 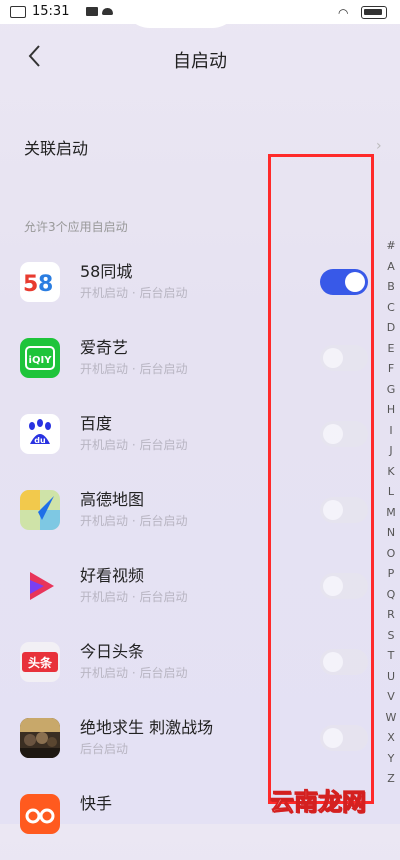 I want to click on alphabet-letter: M, so click(x=391, y=513).